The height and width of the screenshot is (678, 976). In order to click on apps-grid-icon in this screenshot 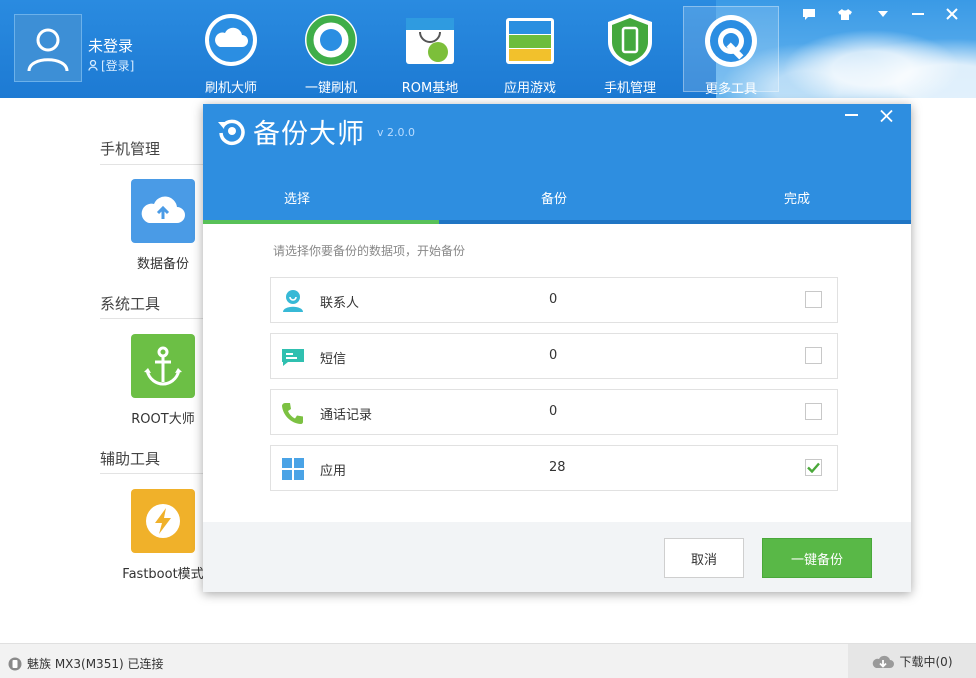, I will do `click(293, 469)`.